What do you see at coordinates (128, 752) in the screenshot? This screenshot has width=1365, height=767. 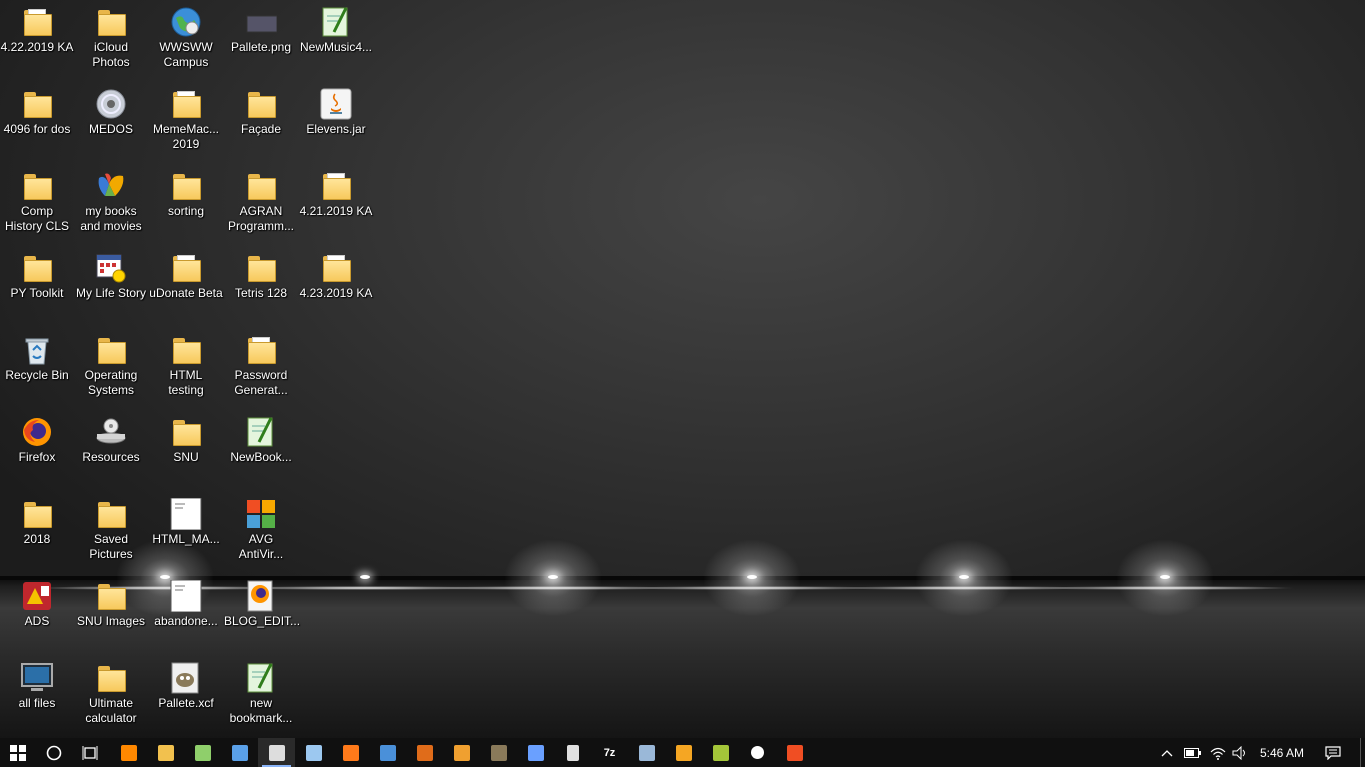 I see `taskbar-app-vlc` at bounding box center [128, 752].